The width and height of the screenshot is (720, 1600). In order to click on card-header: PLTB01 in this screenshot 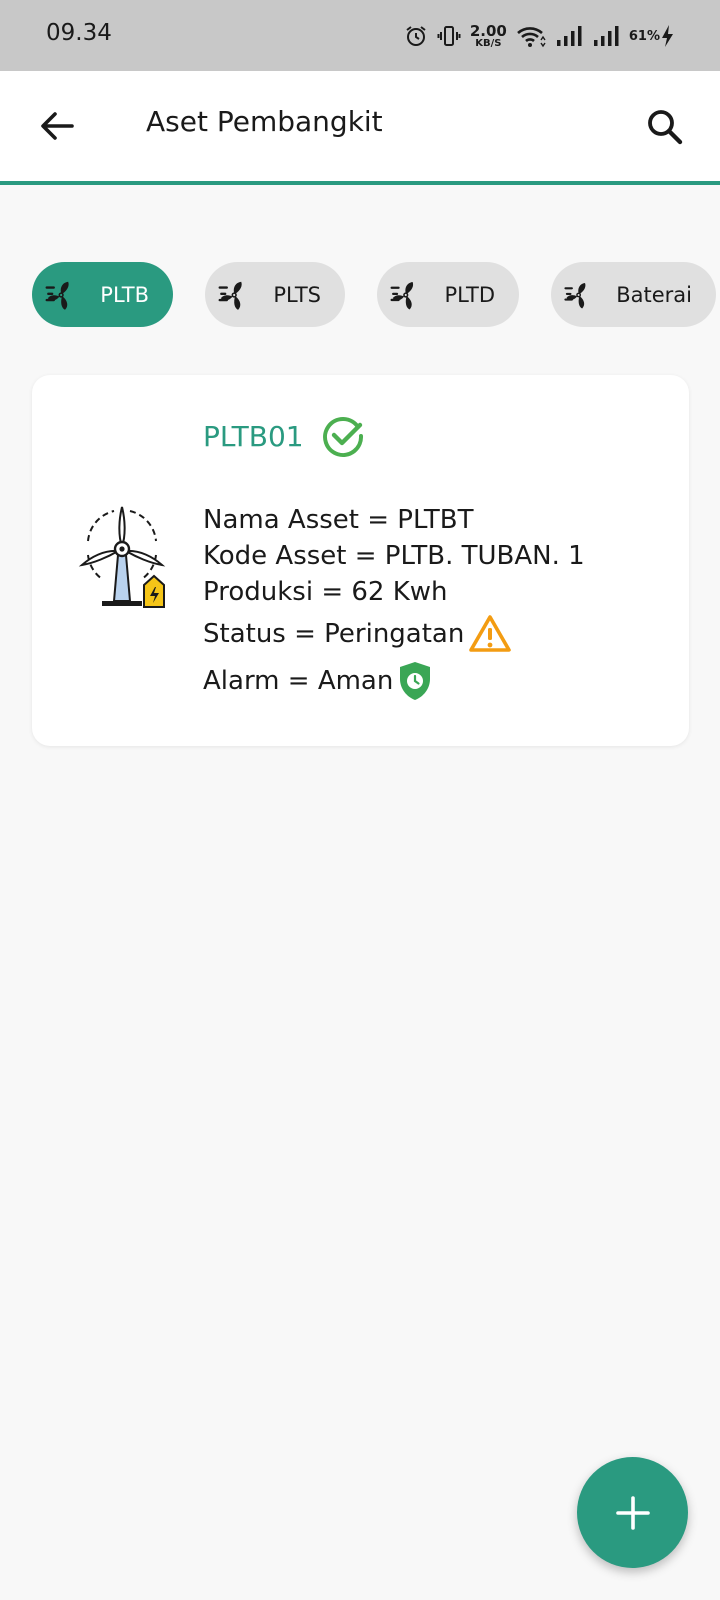, I will do `click(283, 436)`.